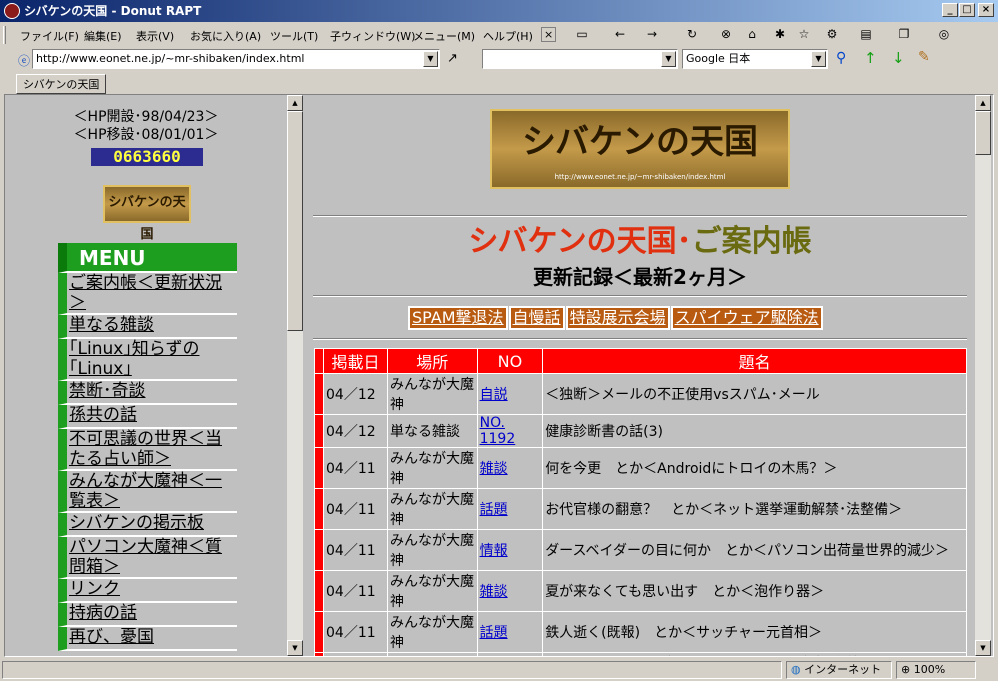 This screenshot has width=998, height=681. What do you see at coordinates (295, 375) in the screenshot?
I see `left-scrollbar: ▲ ▼` at bounding box center [295, 375].